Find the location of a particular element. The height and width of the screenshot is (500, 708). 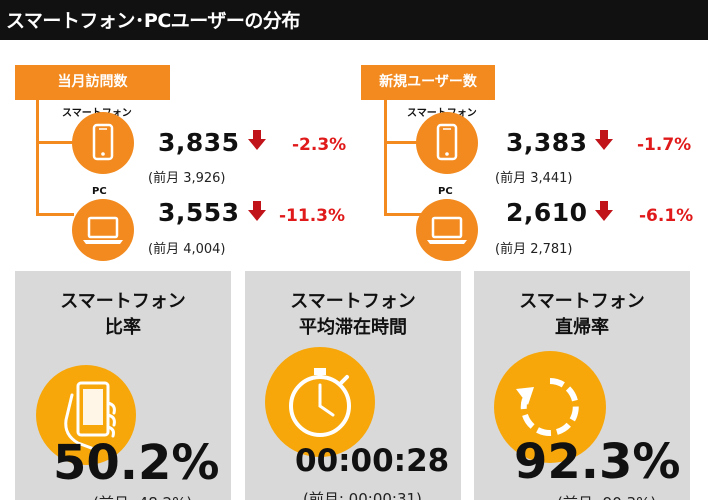

smartphone-ratio-prev: (前月: 48.2%) is located at coordinates (142, 496).